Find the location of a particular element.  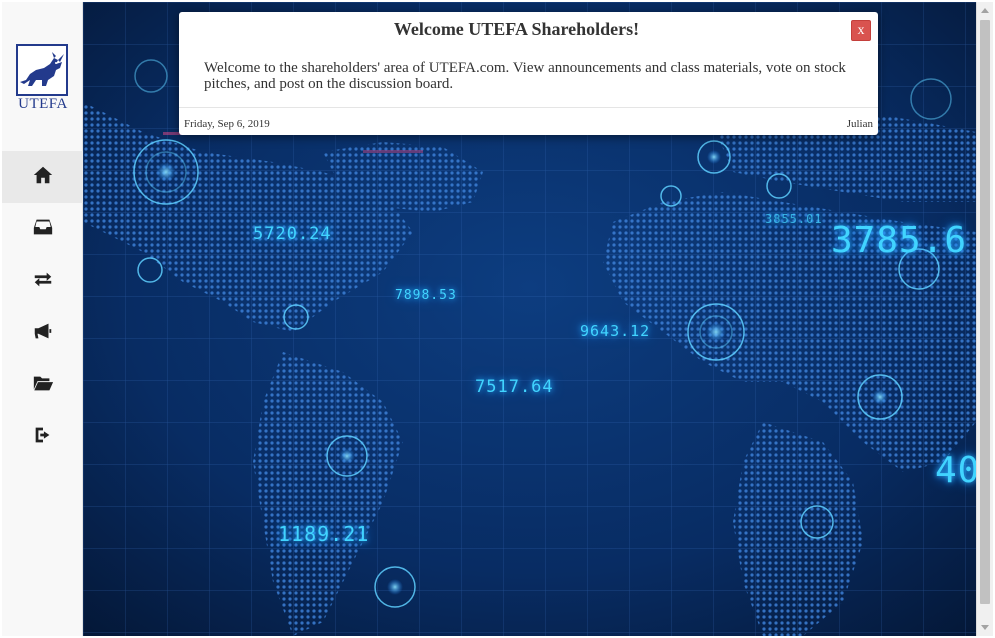

ticker-value: 9643.12 is located at coordinates (615, 331).